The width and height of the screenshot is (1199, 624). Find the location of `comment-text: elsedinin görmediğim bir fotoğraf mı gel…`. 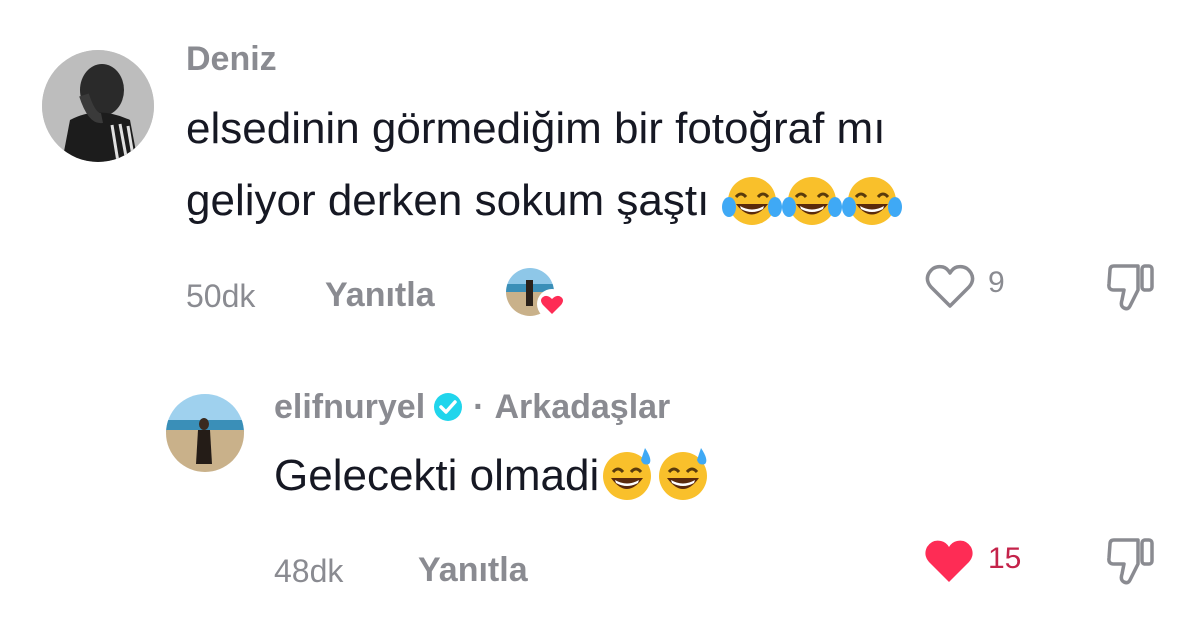

comment-text: elsedinin görmediğim bir fotoğraf mı gel… is located at coordinates (544, 171).